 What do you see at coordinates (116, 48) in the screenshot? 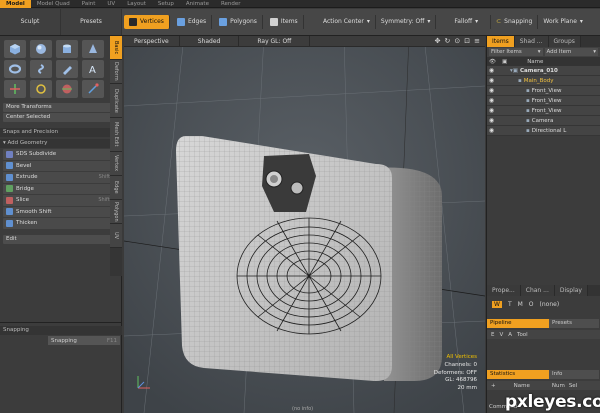
I see `vtab-basic: Basic` at bounding box center [116, 48].